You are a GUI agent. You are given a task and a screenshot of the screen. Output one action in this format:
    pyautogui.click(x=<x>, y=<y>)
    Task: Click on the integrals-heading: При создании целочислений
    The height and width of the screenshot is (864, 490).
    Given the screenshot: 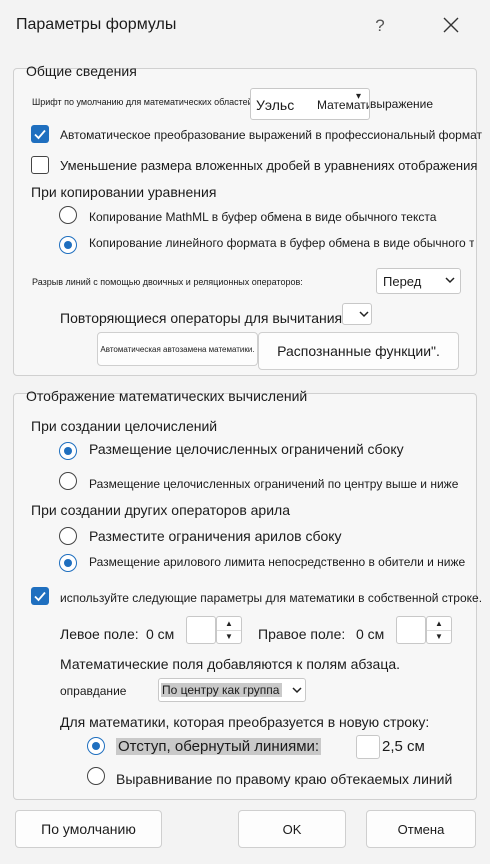 What is the action you would take?
    pyautogui.click(x=124, y=426)
    